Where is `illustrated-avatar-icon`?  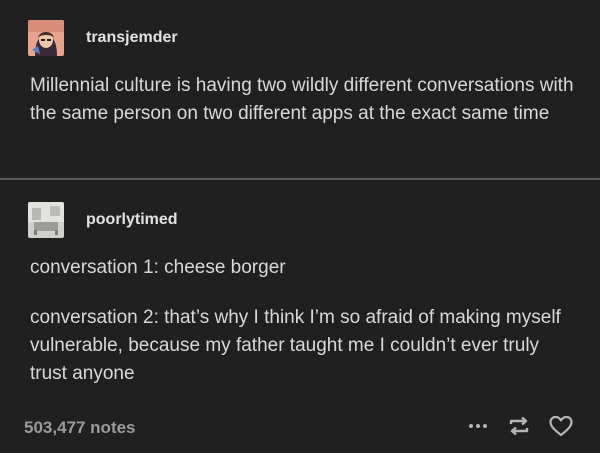 illustrated-avatar-icon is located at coordinates (46, 38).